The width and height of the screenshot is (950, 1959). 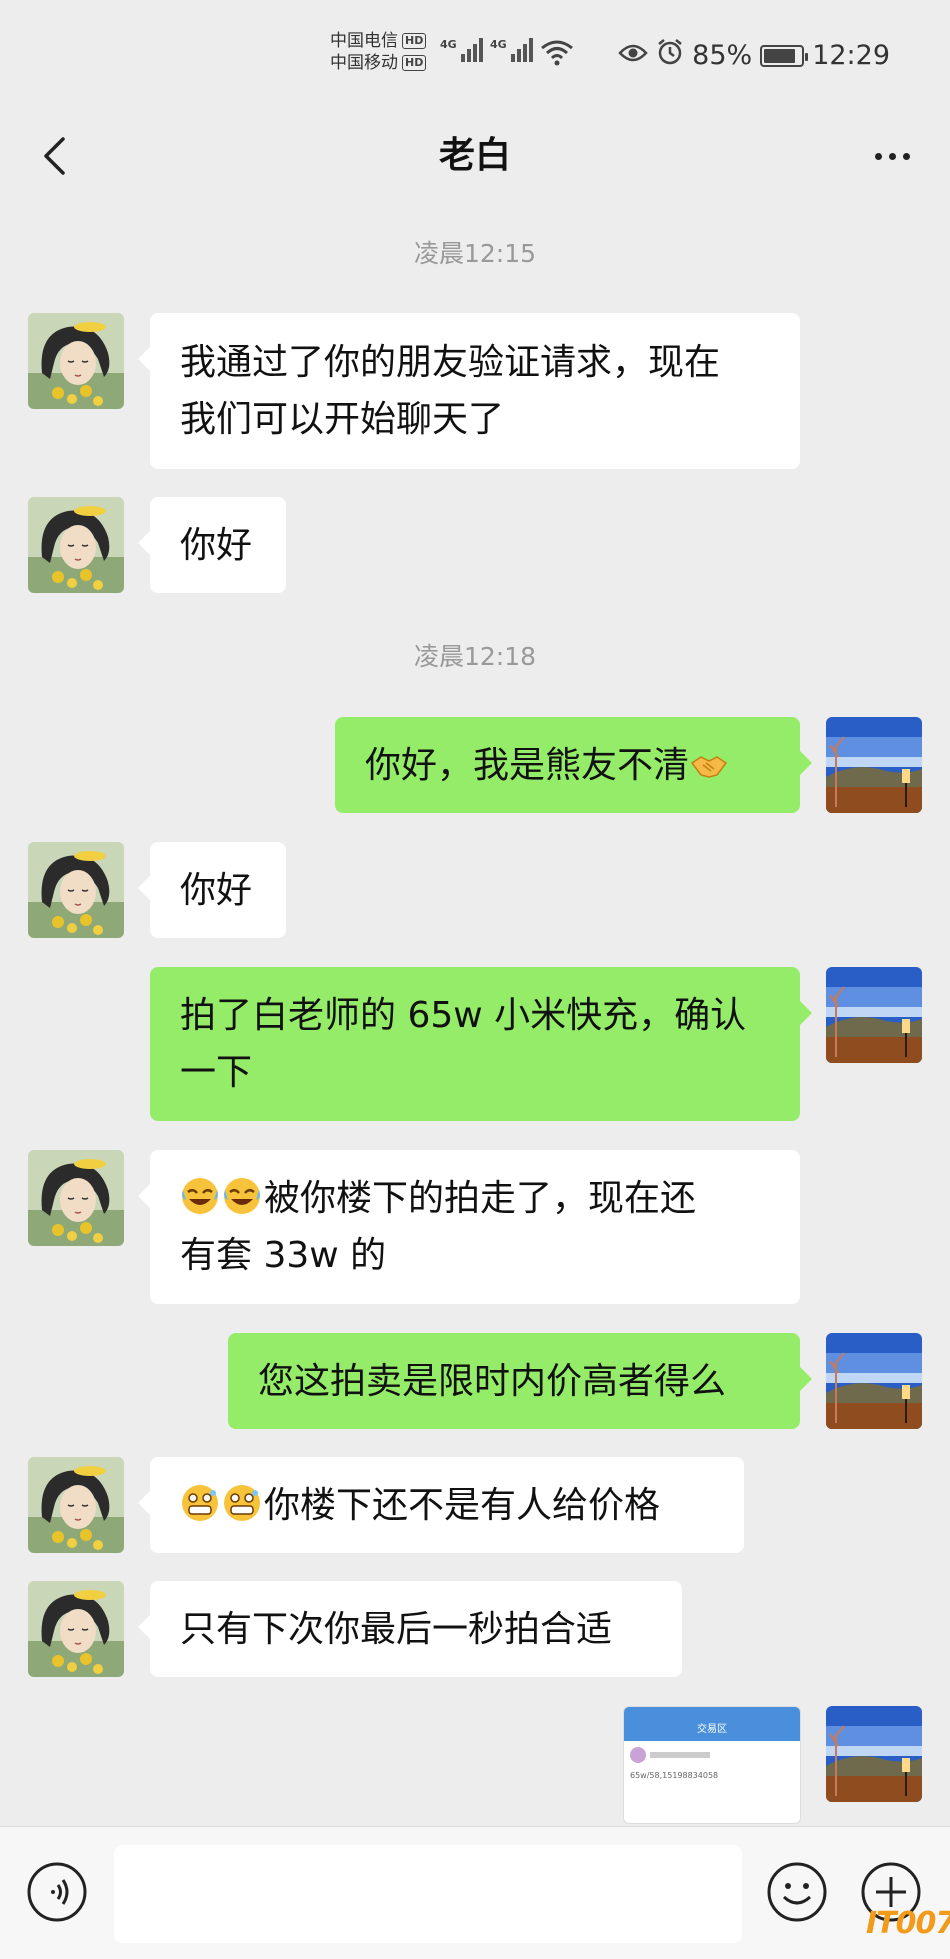 I want to click on message-text-content: 你楼下还不是有人给价格, so click(x=462, y=1505).